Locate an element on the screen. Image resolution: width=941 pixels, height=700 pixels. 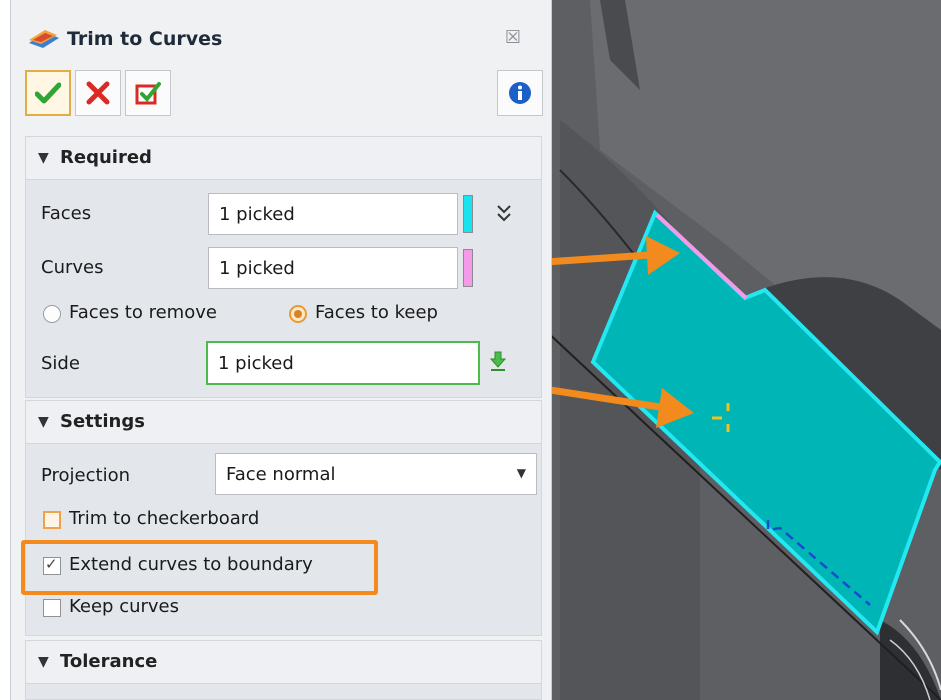
curves-value: 1 picked is located at coordinates (257, 268).